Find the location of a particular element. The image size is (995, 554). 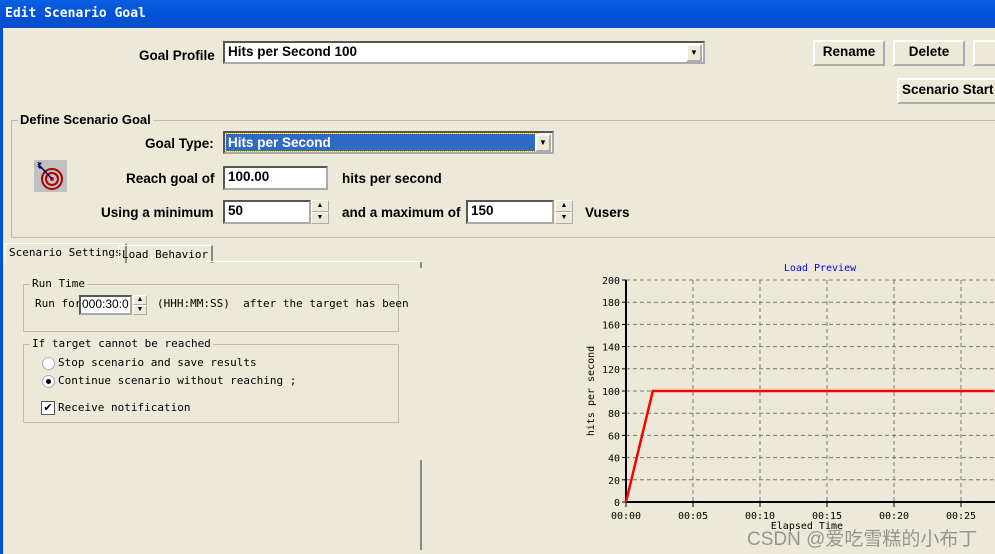

run-for-label: Run for is located at coordinates (58, 303).